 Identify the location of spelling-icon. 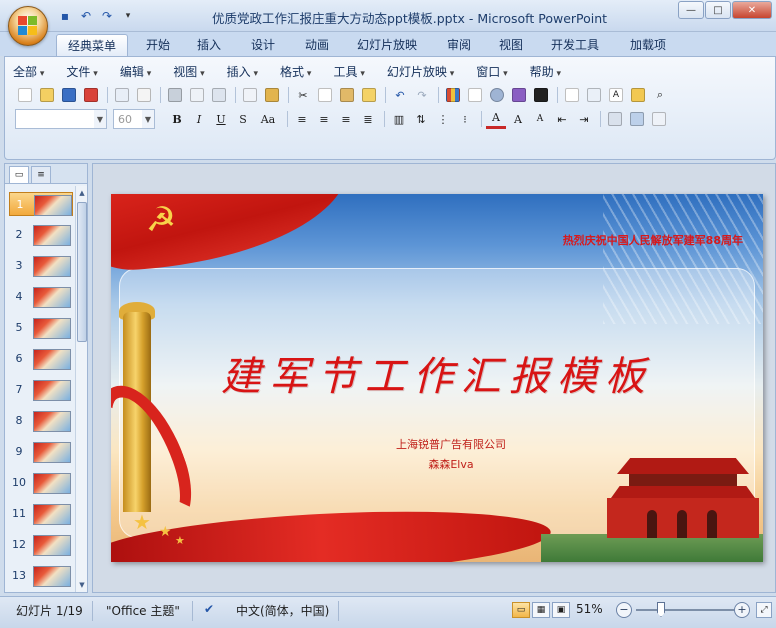
(250, 95).